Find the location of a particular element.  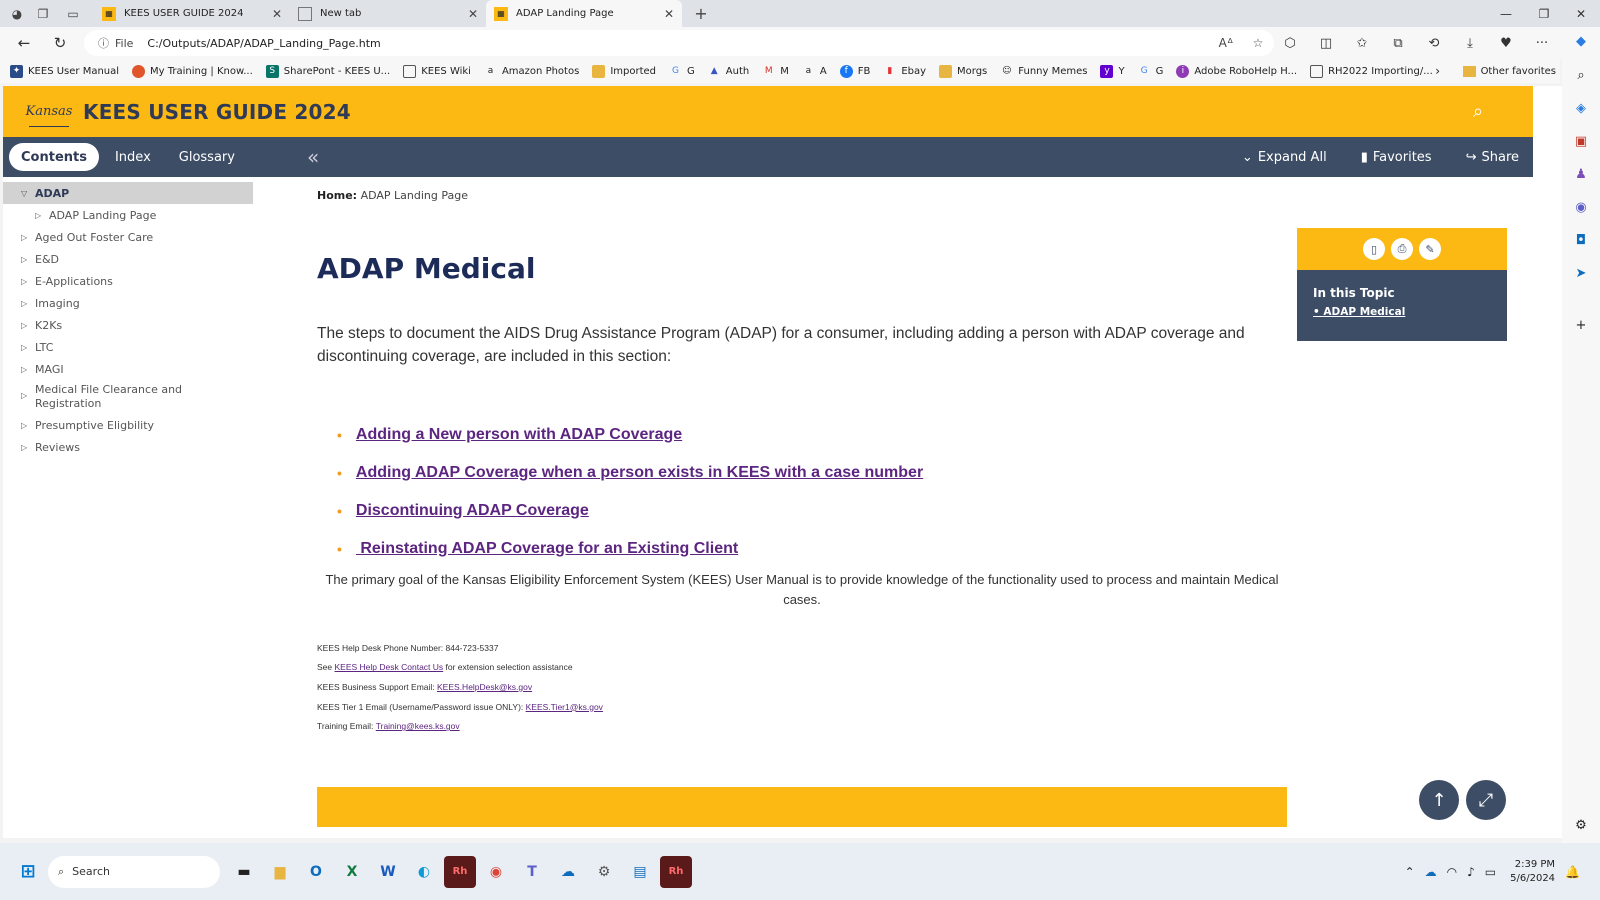

favorite-star-icon: ☆ is located at coordinates (1258, 43).